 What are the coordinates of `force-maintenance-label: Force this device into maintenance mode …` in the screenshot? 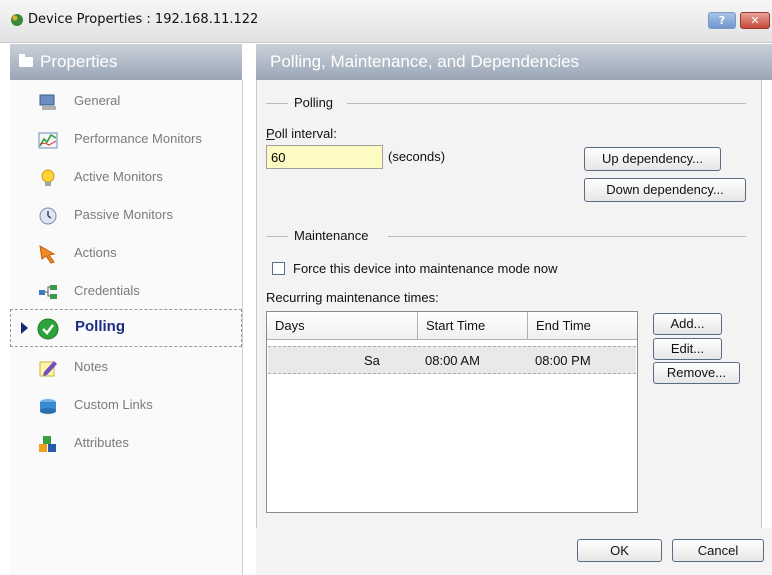 It's located at (425, 268).